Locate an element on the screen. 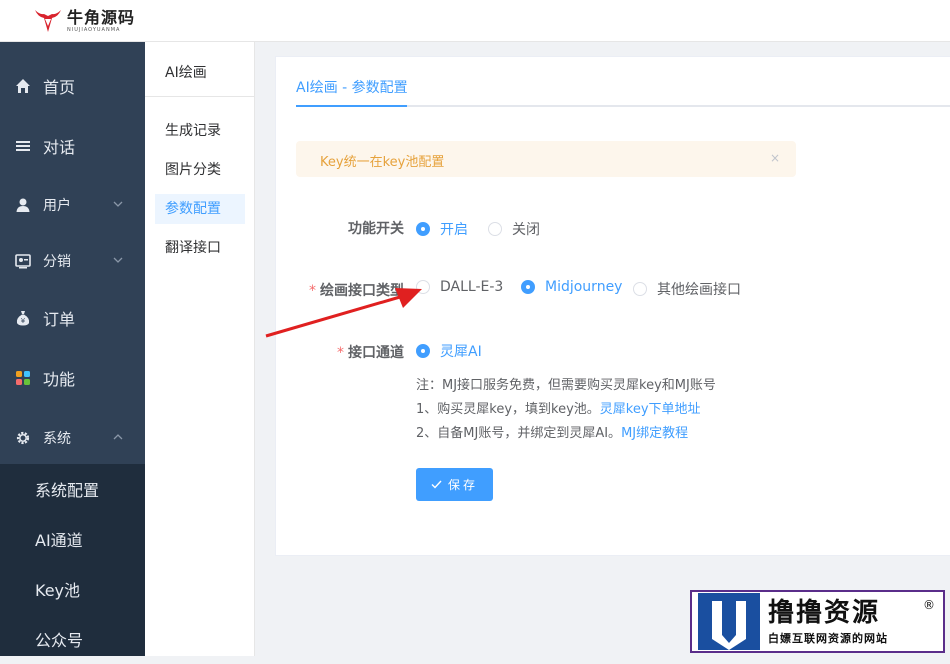 The height and width of the screenshot is (664, 950). sidebar-item-label: 订单 is located at coordinates (59, 319).